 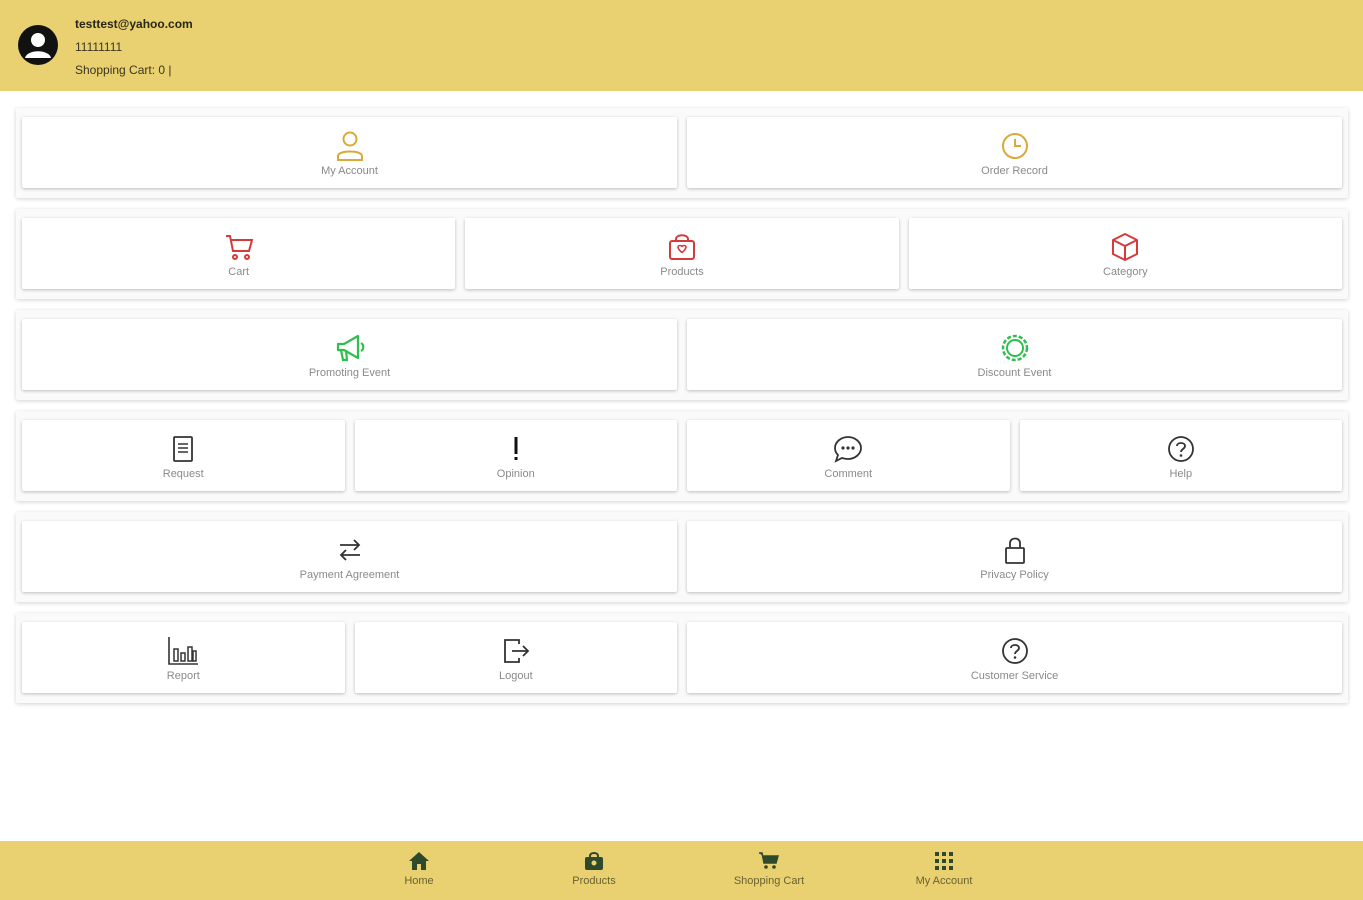 What do you see at coordinates (183, 448) in the screenshot?
I see `document-icon` at bounding box center [183, 448].